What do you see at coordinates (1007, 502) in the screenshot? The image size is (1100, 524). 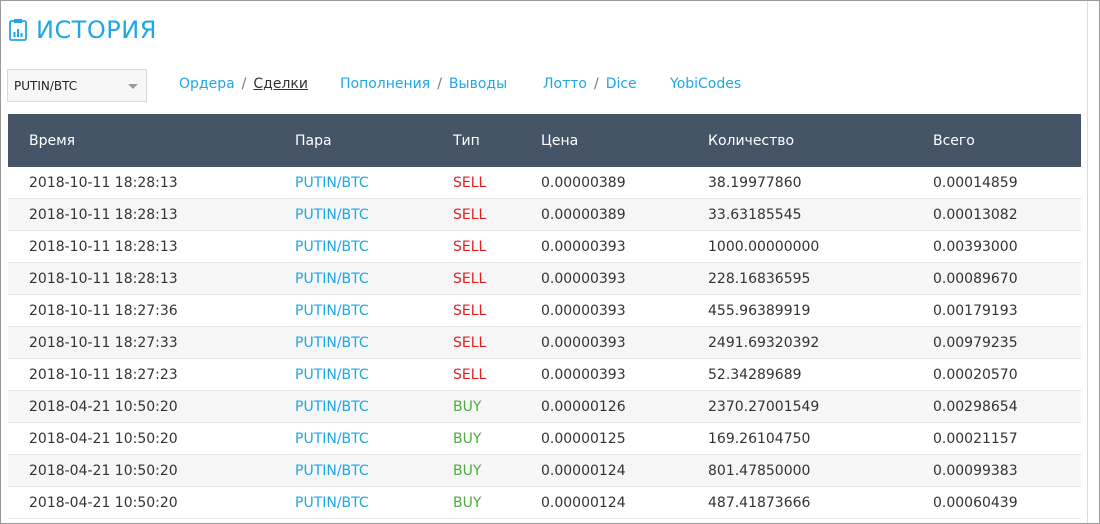 I see `cell-total: 0.00060439` at bounding box center [1007, 502].